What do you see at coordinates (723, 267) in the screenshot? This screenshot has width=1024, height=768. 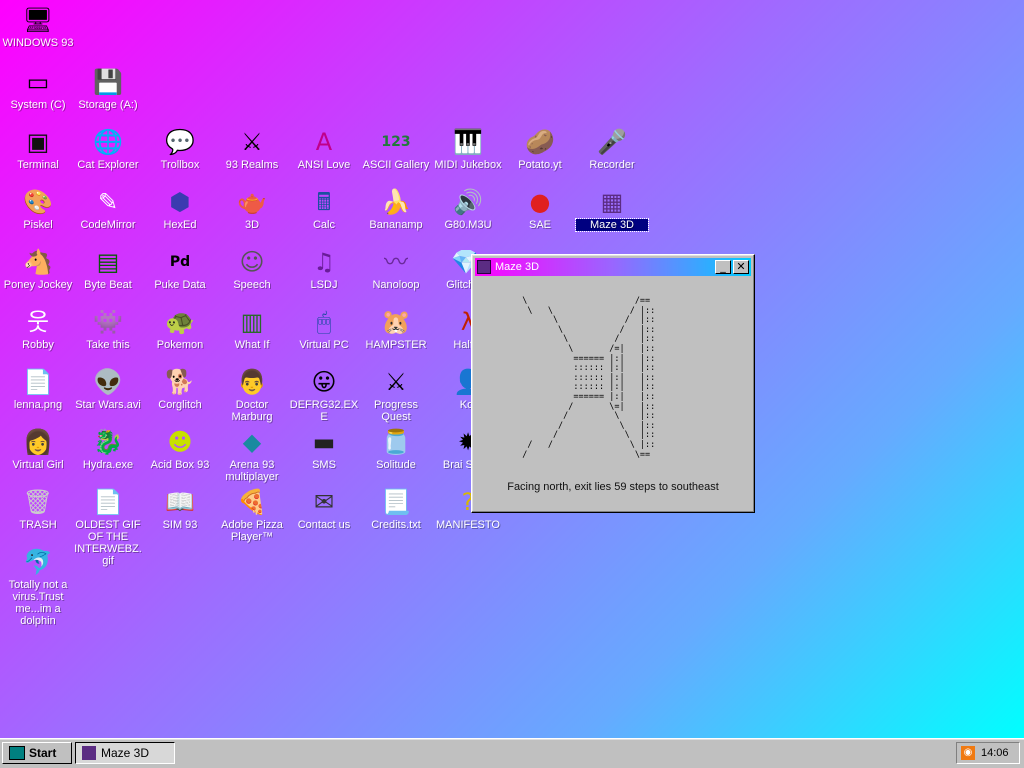 I see `minimize-button: _` at bounding box center [723, 267].